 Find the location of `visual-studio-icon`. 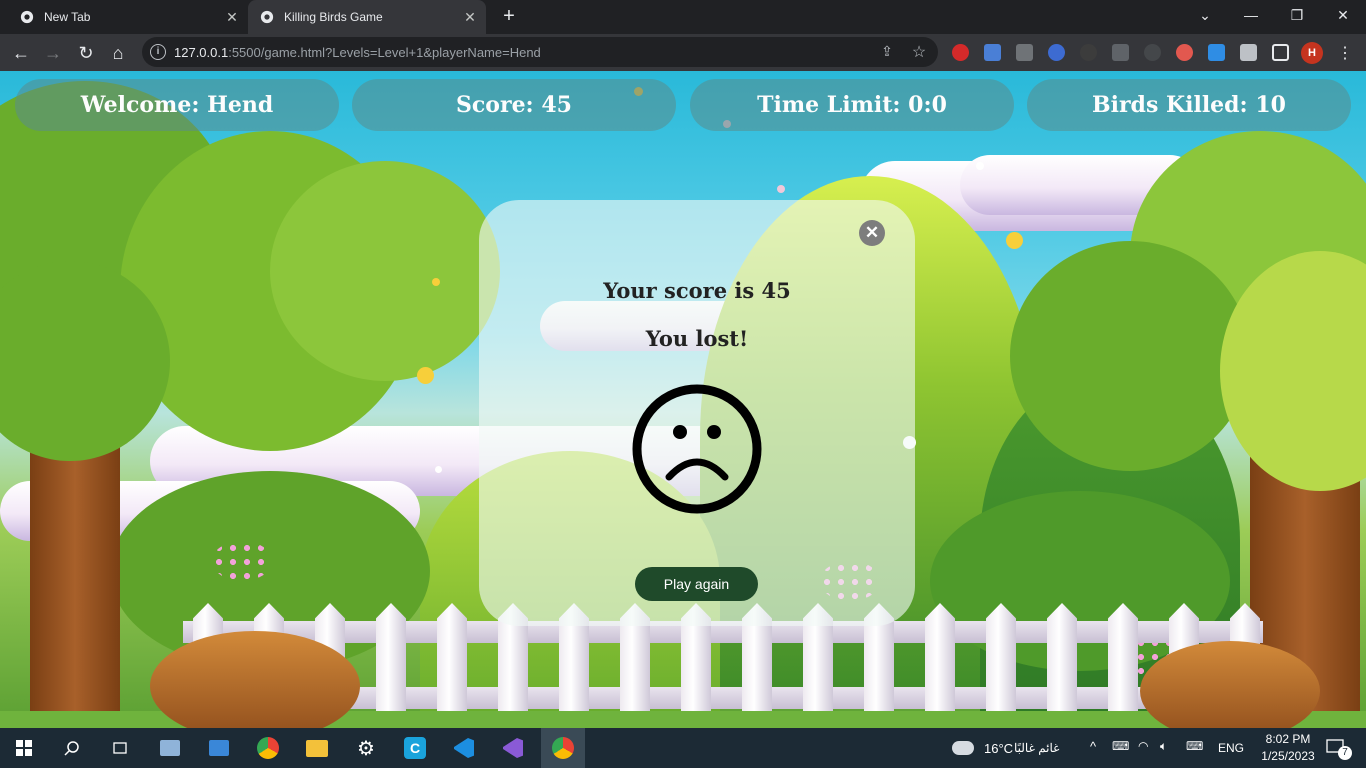

visual-studio-icon is located at coordinates (513, 748).